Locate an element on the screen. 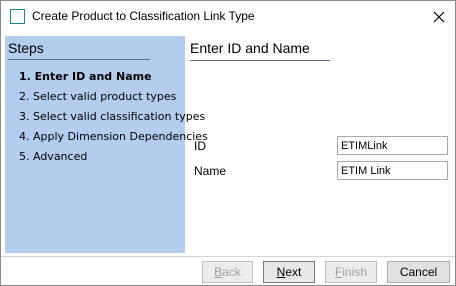  name-field is located at coordinates (392, 170).